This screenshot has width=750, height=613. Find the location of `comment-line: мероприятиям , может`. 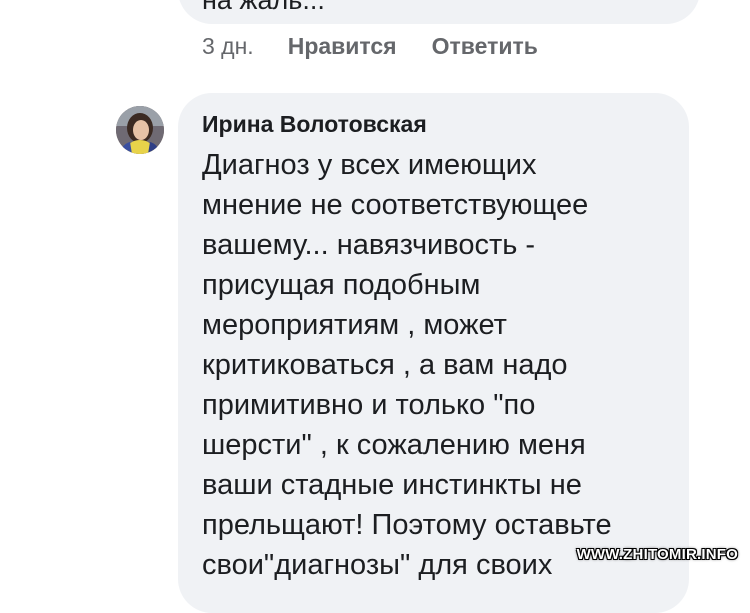

comment-line: мероприятиям , может is located at coordinates (354, 325).